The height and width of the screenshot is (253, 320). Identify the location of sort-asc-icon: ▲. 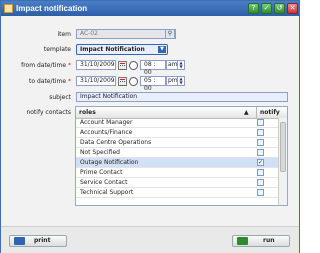
(246, 112).